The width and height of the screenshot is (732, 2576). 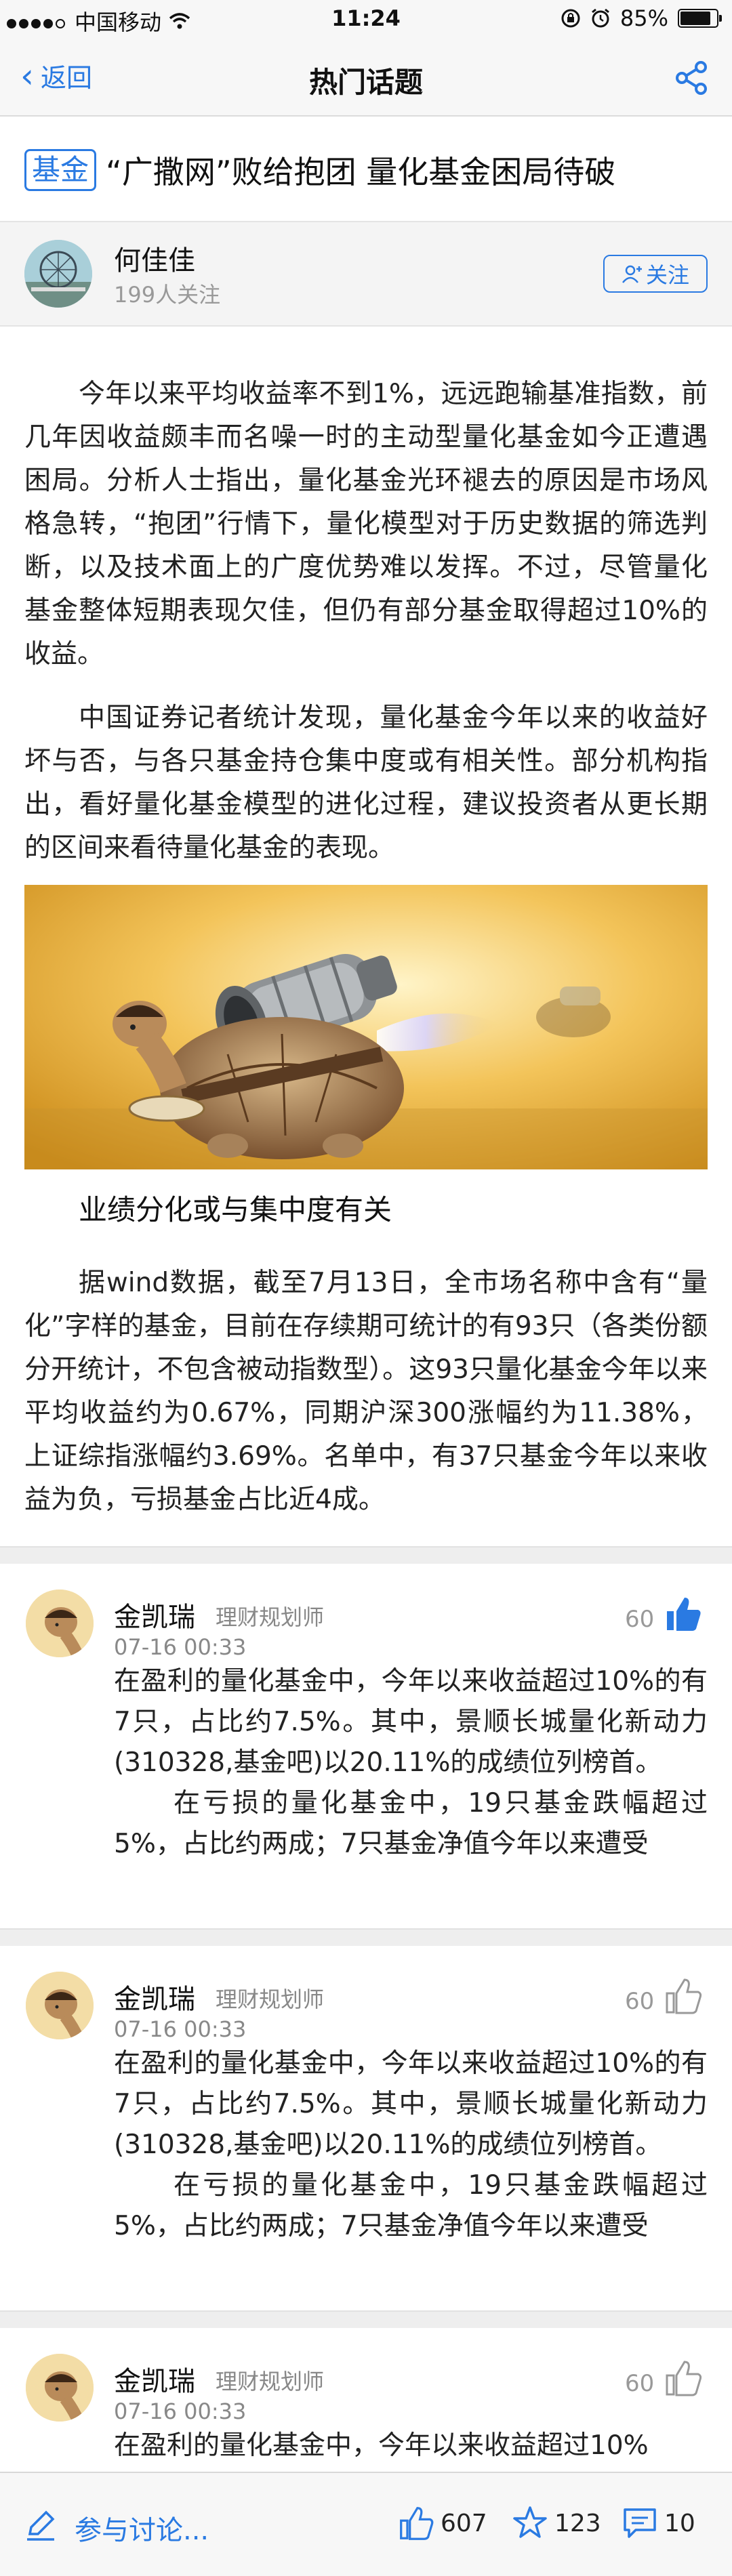 What do you see at coordinates (366, 82) in the screenshot?
I see `page-title: 热门话题` at bounding box center [366, 82].